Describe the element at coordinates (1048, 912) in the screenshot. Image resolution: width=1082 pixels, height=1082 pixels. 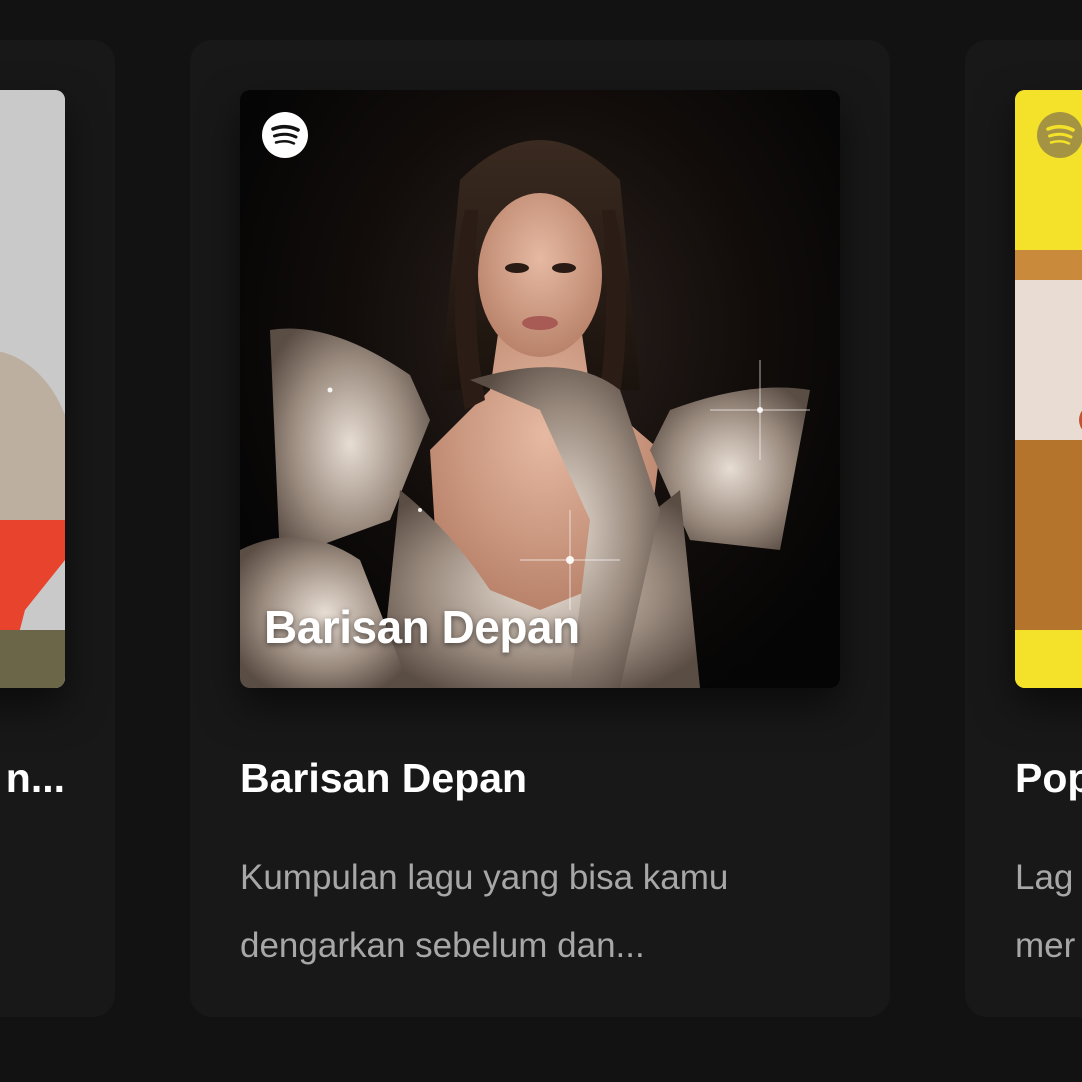
I see `playlist-description-right: Lag mer` at that location.